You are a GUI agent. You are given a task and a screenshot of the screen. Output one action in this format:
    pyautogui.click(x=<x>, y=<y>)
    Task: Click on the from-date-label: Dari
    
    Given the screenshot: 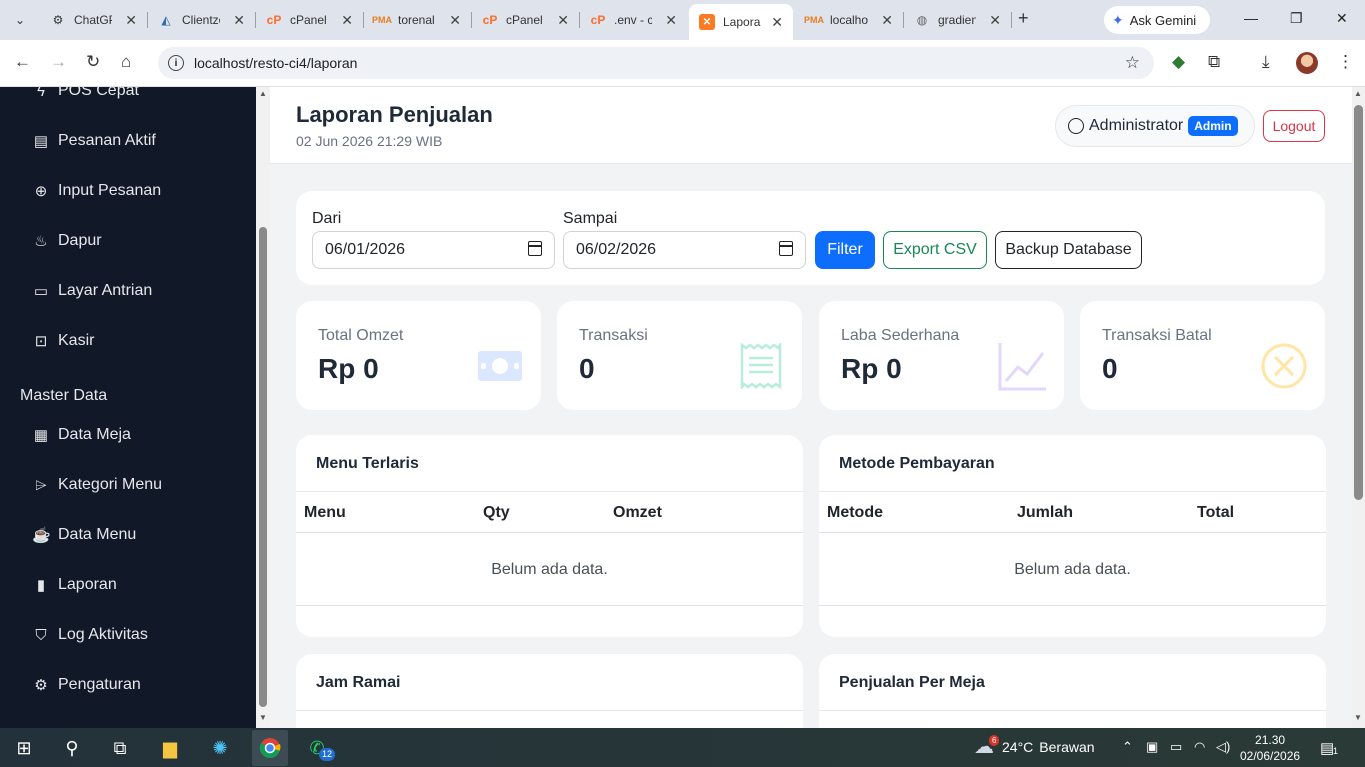 What is the action you would take?
    pyautogui.click(x=327, y=218)
    